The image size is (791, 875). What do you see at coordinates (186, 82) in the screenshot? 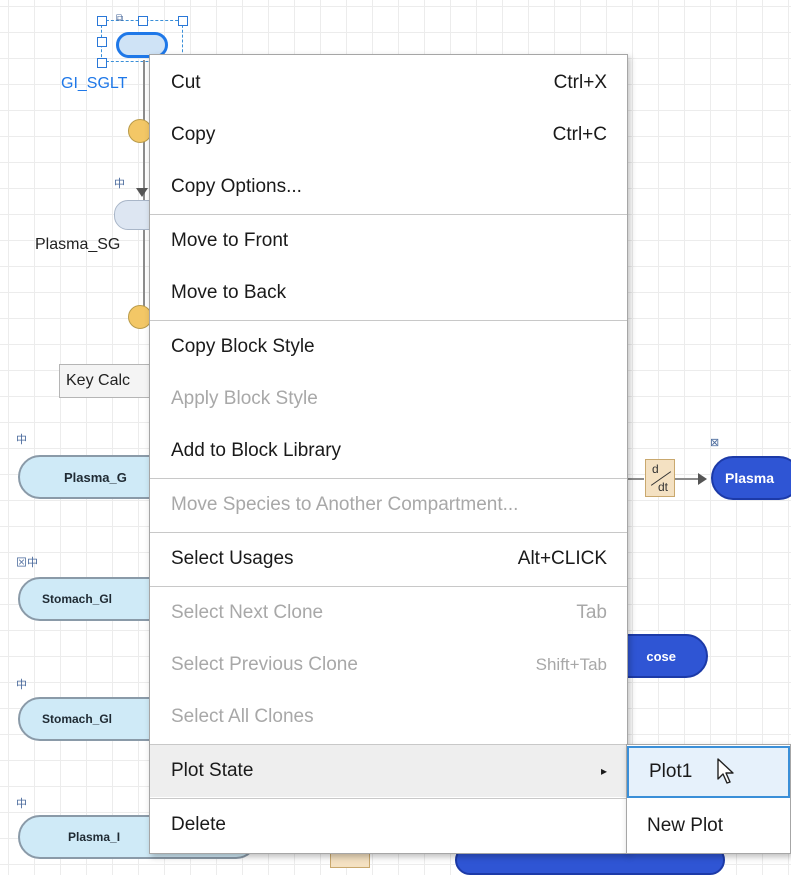
I see `menu-item-label: Cut` at bounding box center [186, 82].